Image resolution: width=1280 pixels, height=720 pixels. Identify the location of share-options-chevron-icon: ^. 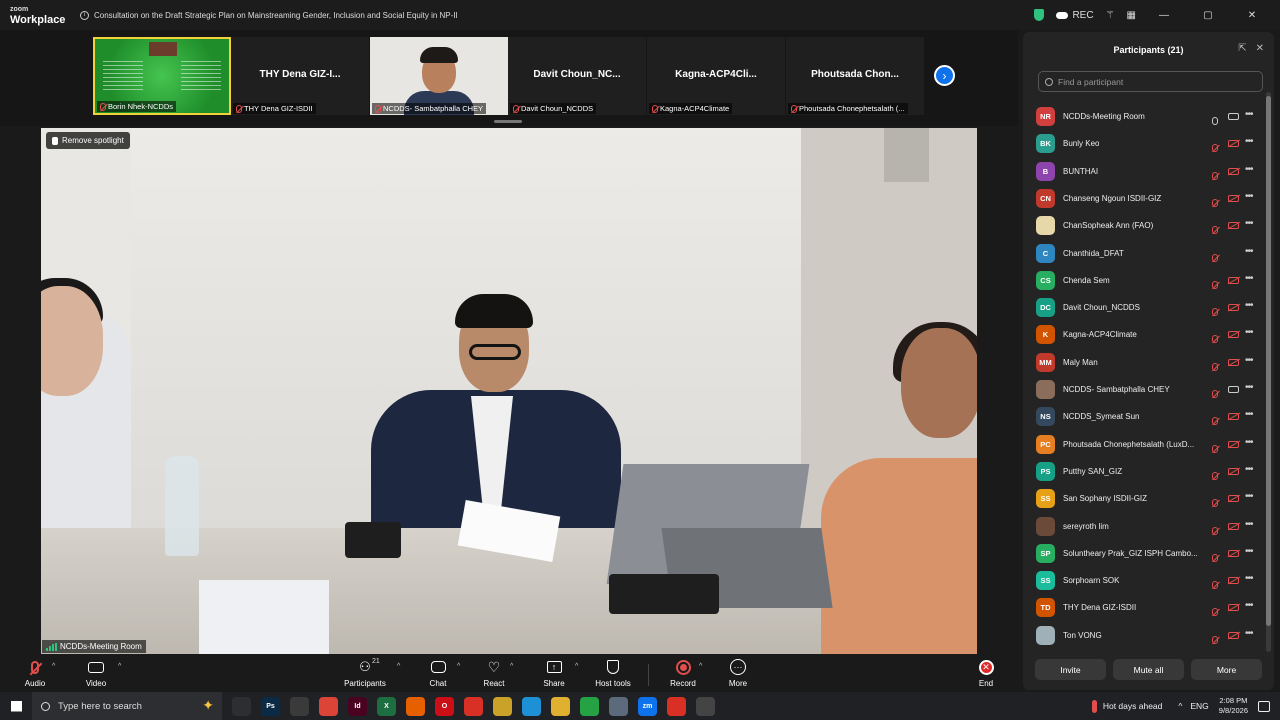
(576, 666).